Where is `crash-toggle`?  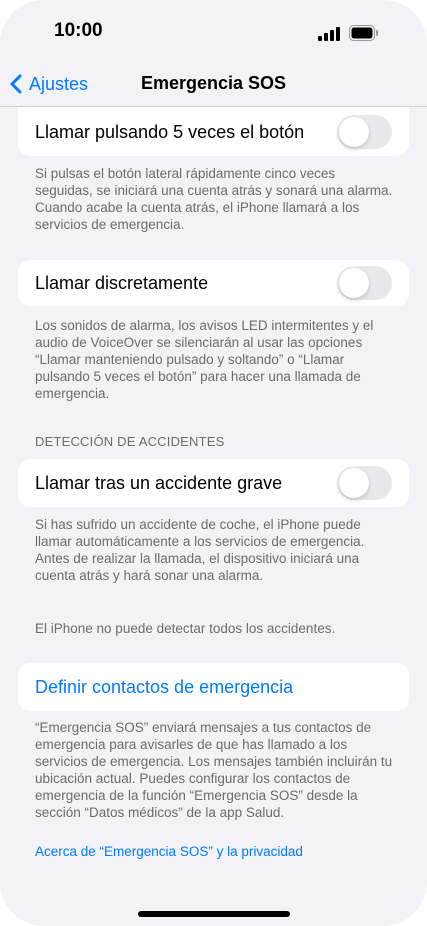
crash-toggle is located at coordinates (364, 483).